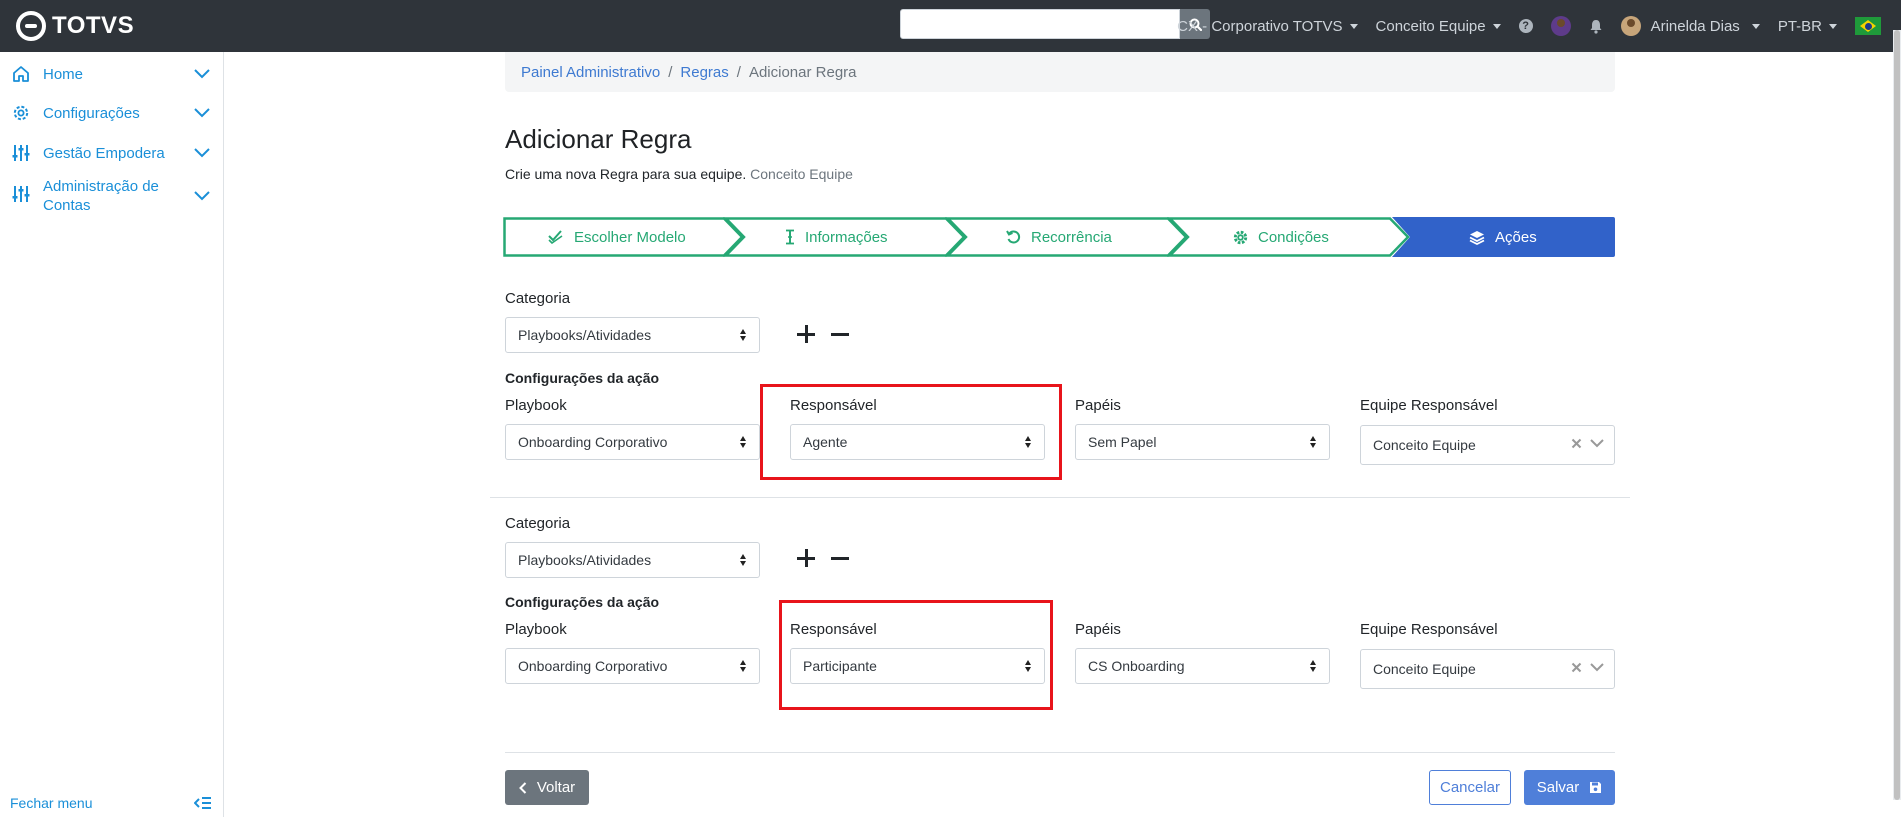  Describe the element at coordinates (626, 174) in the screenshot. I see `page-subtitle-text: Crie uma nova Regra para sua equipe.` at that location.